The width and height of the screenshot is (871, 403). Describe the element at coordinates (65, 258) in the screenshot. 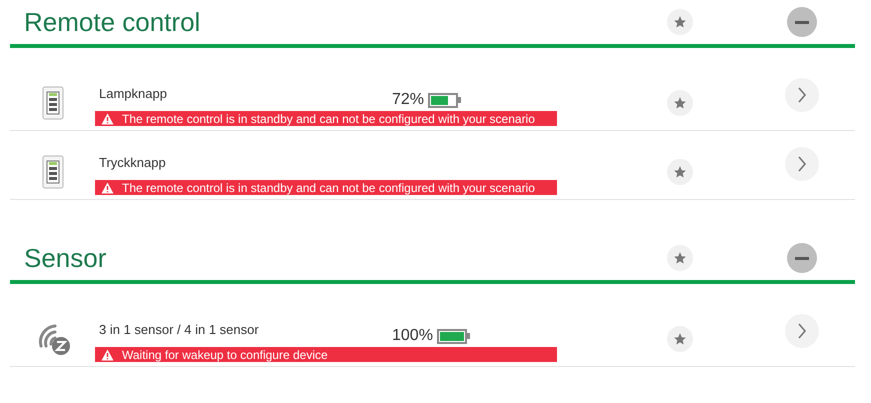

I see `section-title: Sensor` at that location.